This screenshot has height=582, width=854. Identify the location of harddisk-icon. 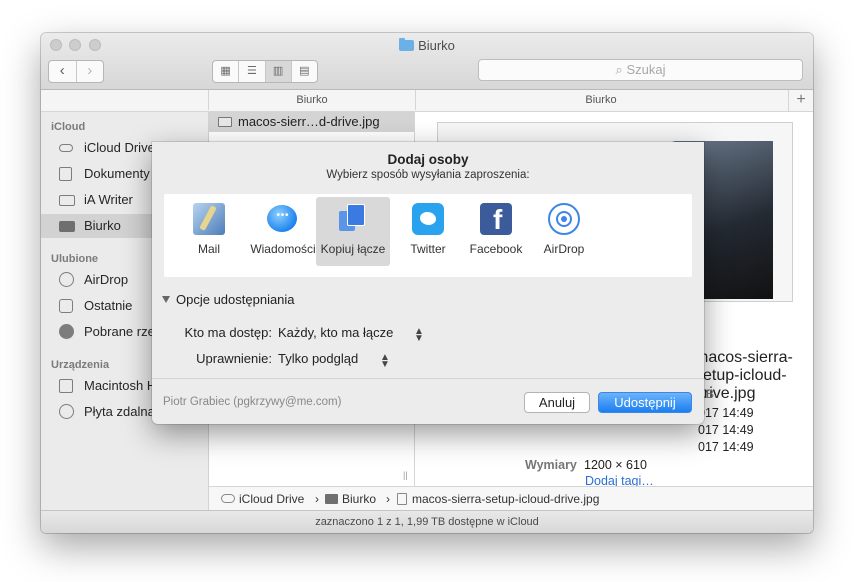
(66, 386).